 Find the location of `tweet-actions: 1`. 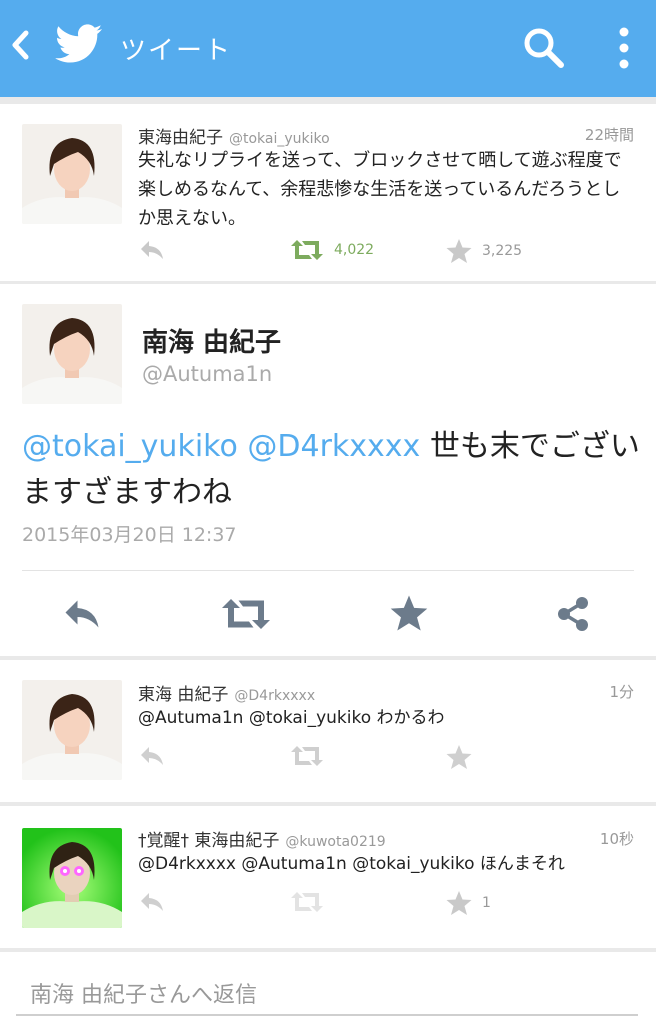

tweet-actions: 1 is located at coordinates (388, 904).